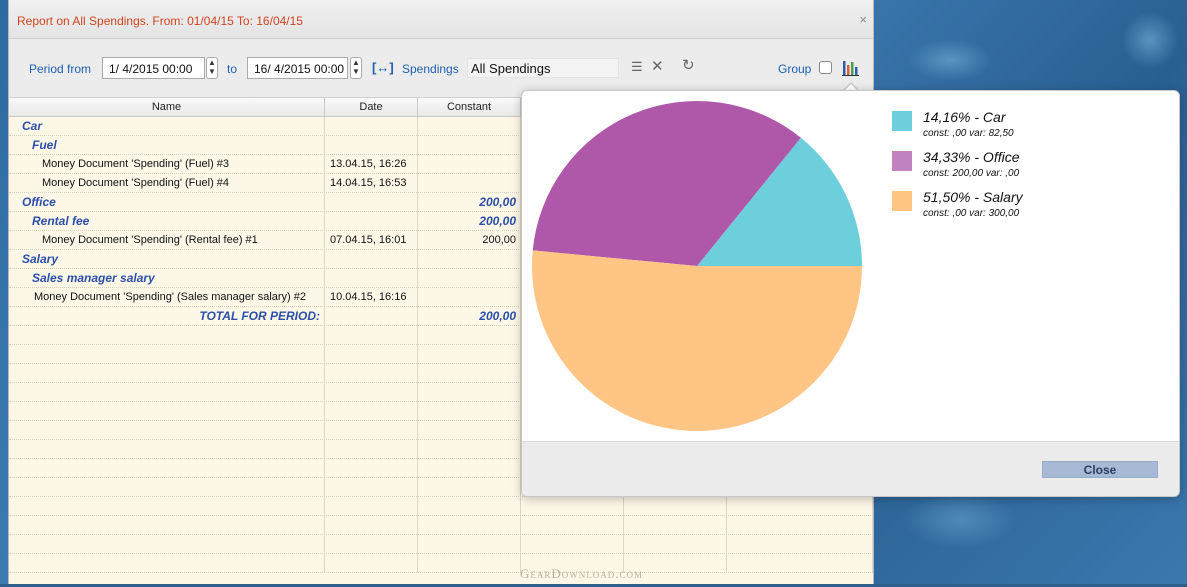  I want to click on window-close-icon: ×, so click(863, 19).